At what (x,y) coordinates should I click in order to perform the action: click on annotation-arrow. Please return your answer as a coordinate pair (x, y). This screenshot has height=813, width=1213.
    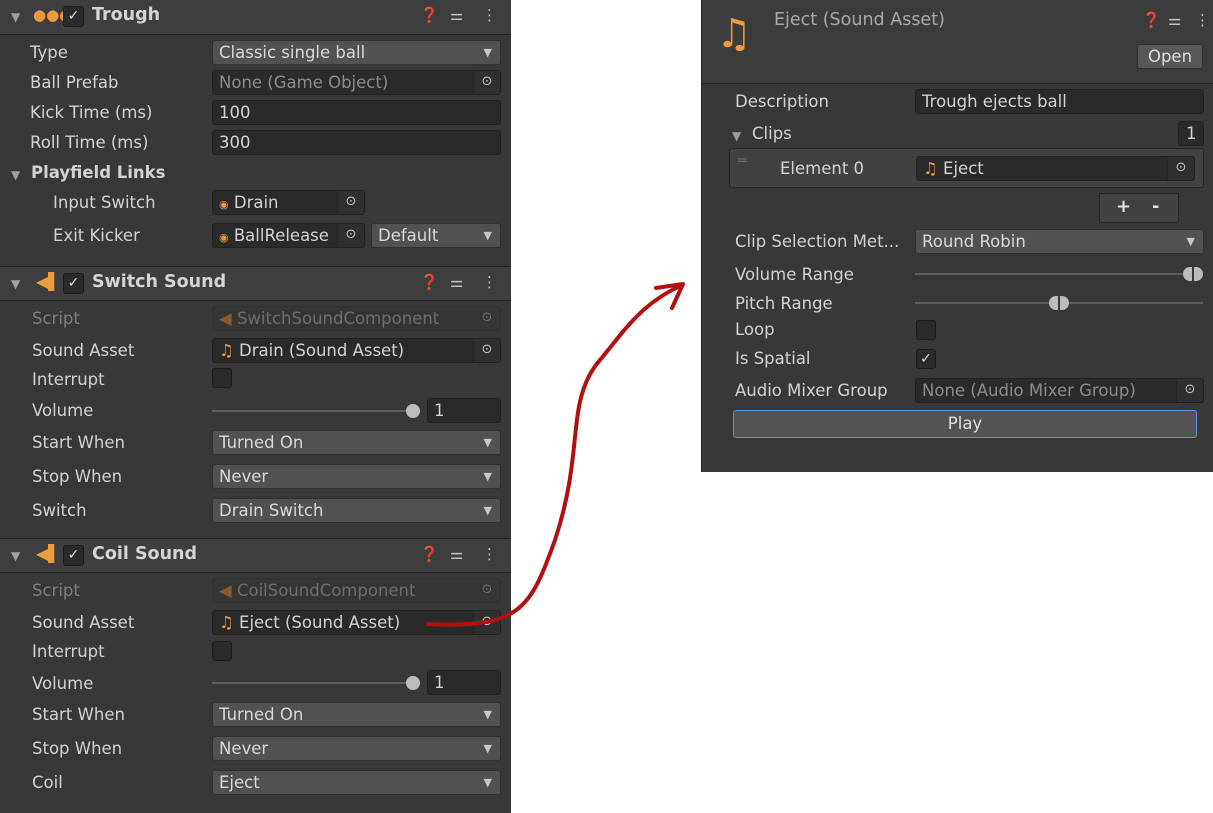
    Looking at the image, I should click on (555, 454).